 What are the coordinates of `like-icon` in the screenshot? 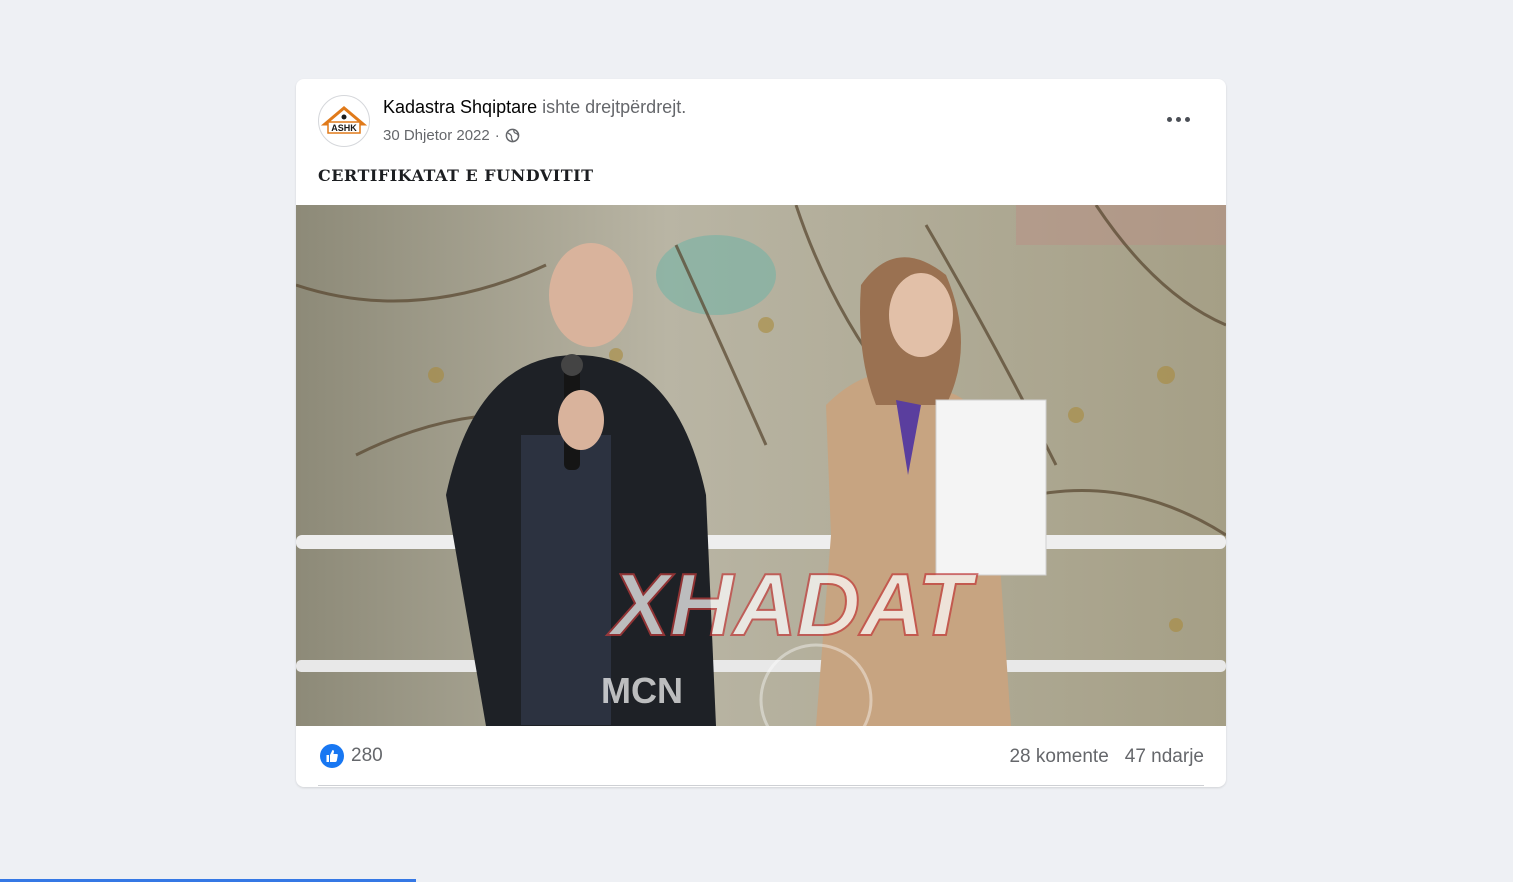 It's located at (332, 756).